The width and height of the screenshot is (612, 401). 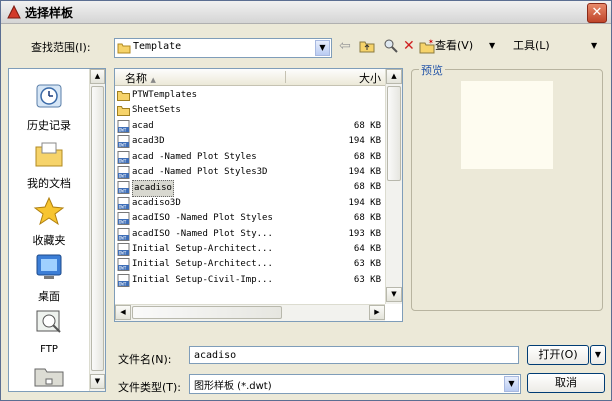 I want to click on view-menu-button: 查看(V), so click(x=454, y=46).